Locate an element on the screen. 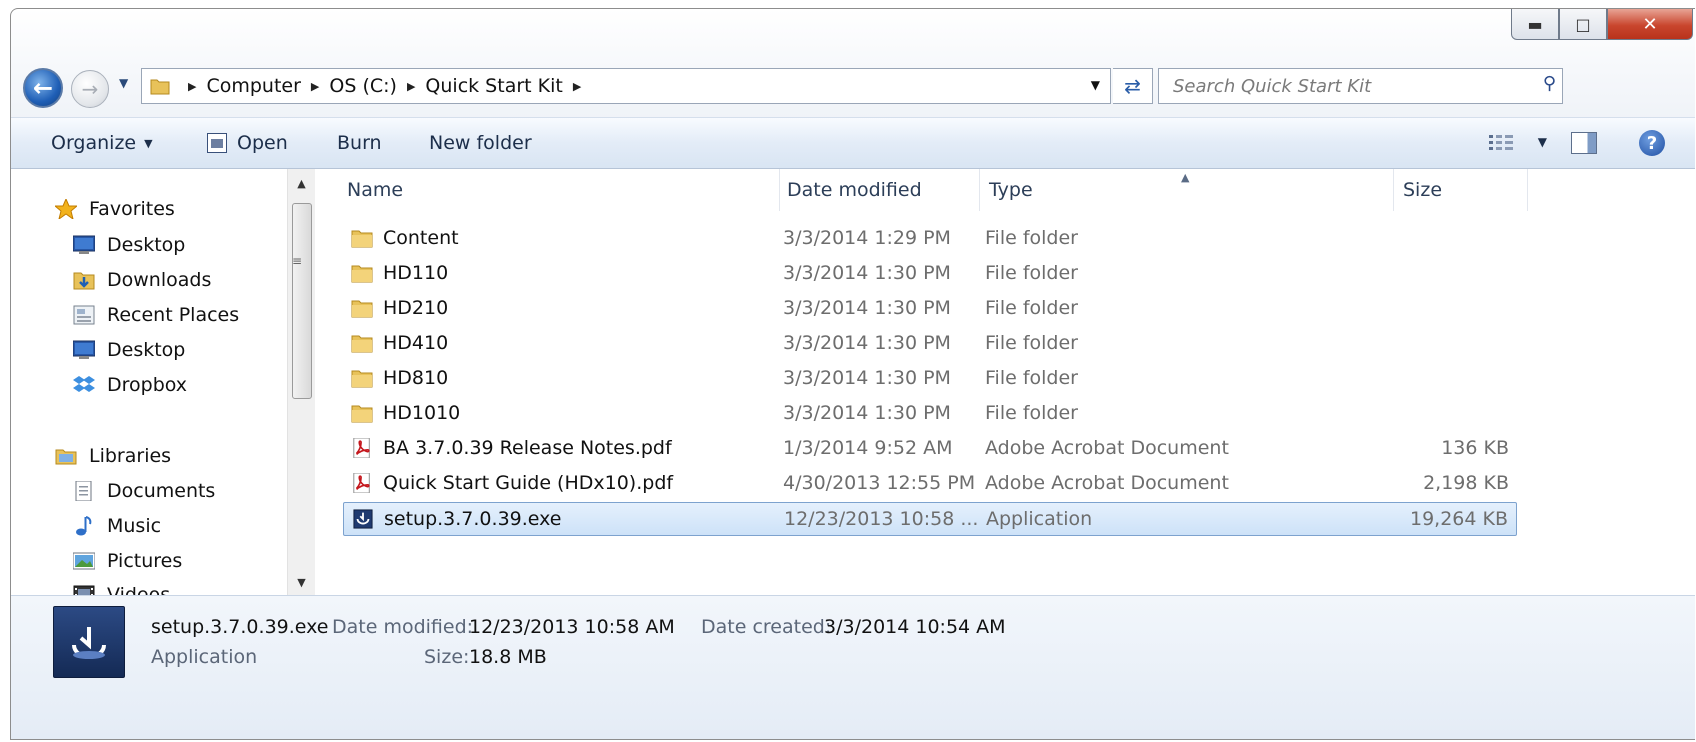 This screenshot has height=742, width=1696. help-icon: ? is located at coordinates (1652, 143).